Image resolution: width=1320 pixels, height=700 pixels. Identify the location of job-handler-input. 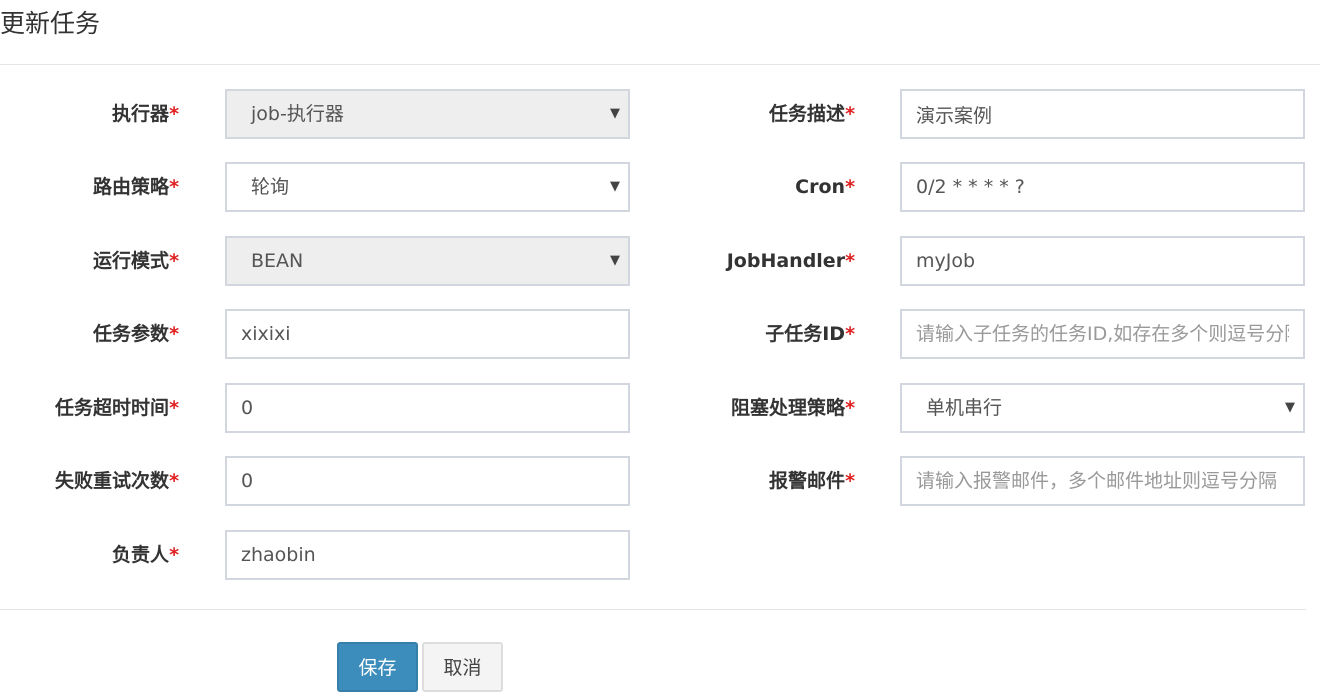
(1102, 261).